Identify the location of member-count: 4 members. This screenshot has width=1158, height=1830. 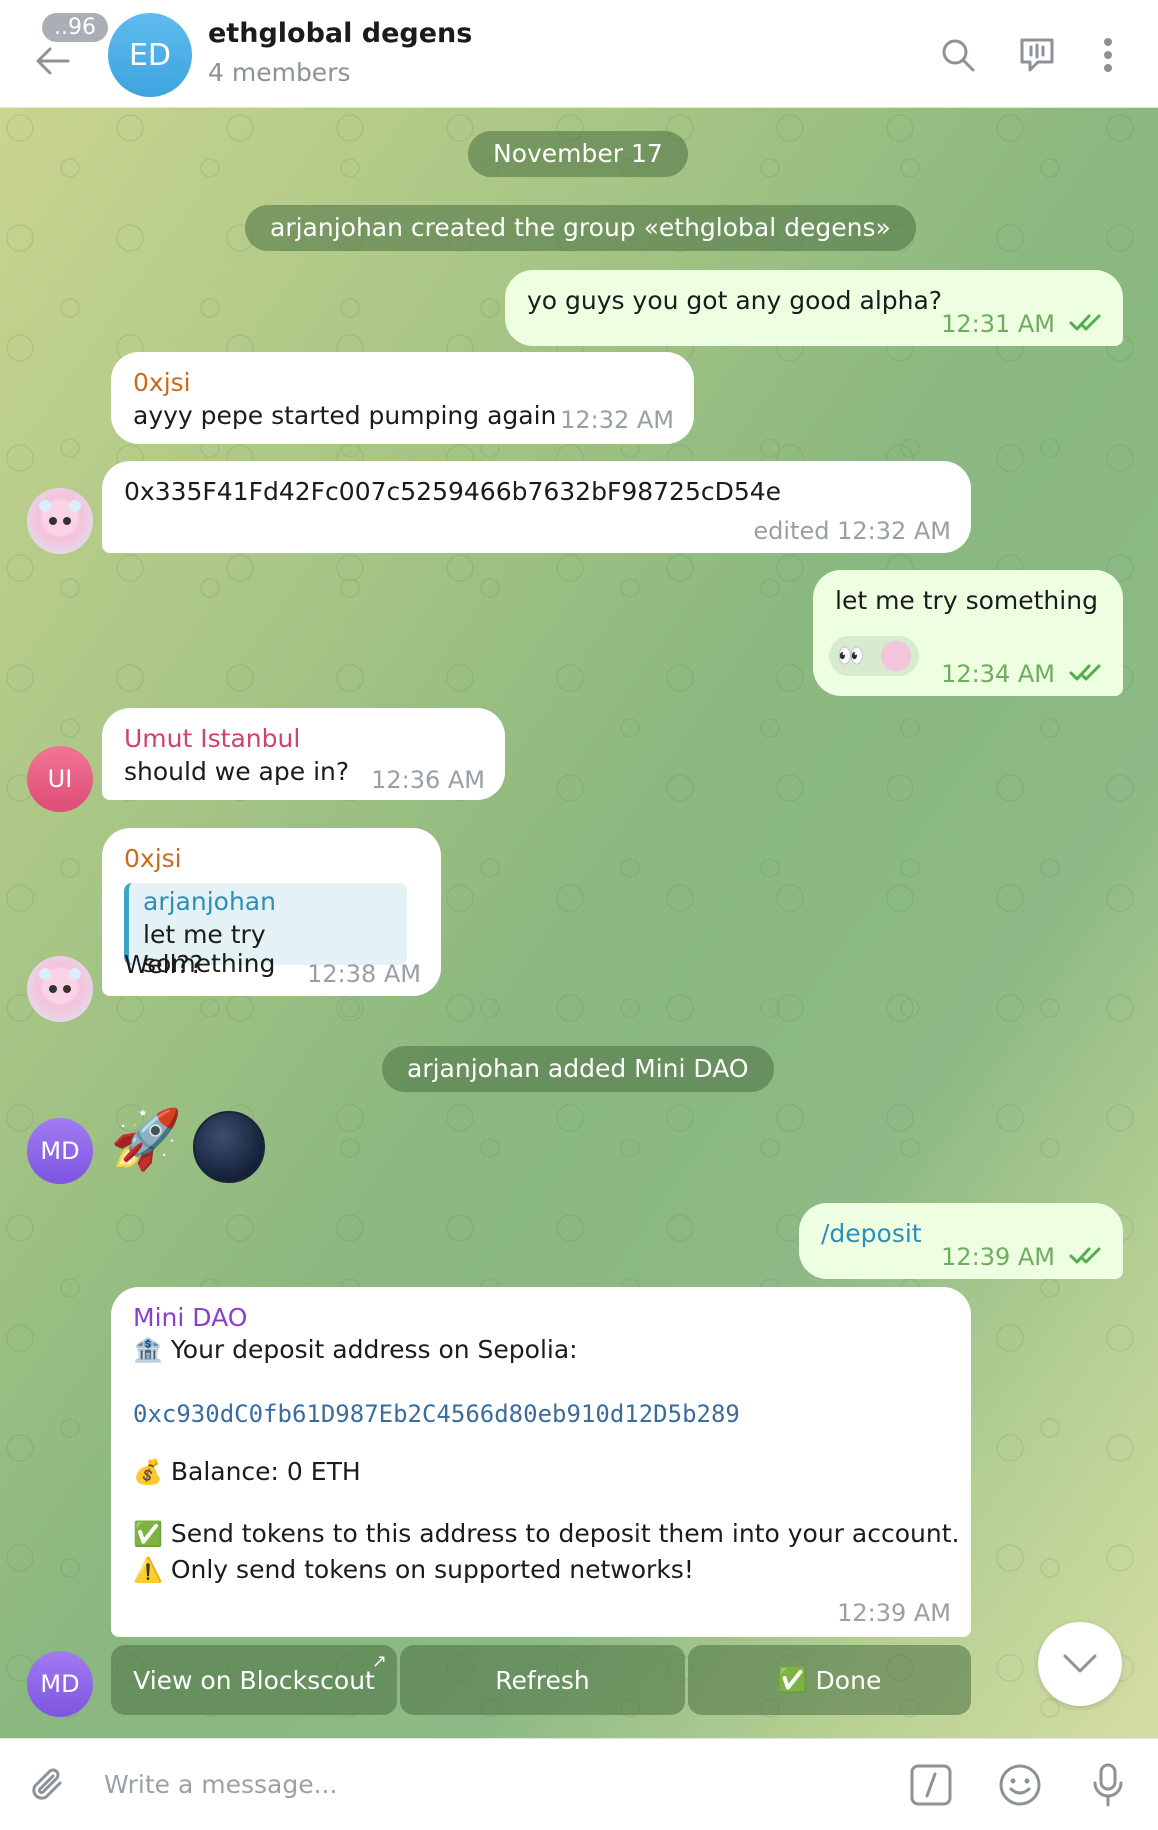
(279, 72).